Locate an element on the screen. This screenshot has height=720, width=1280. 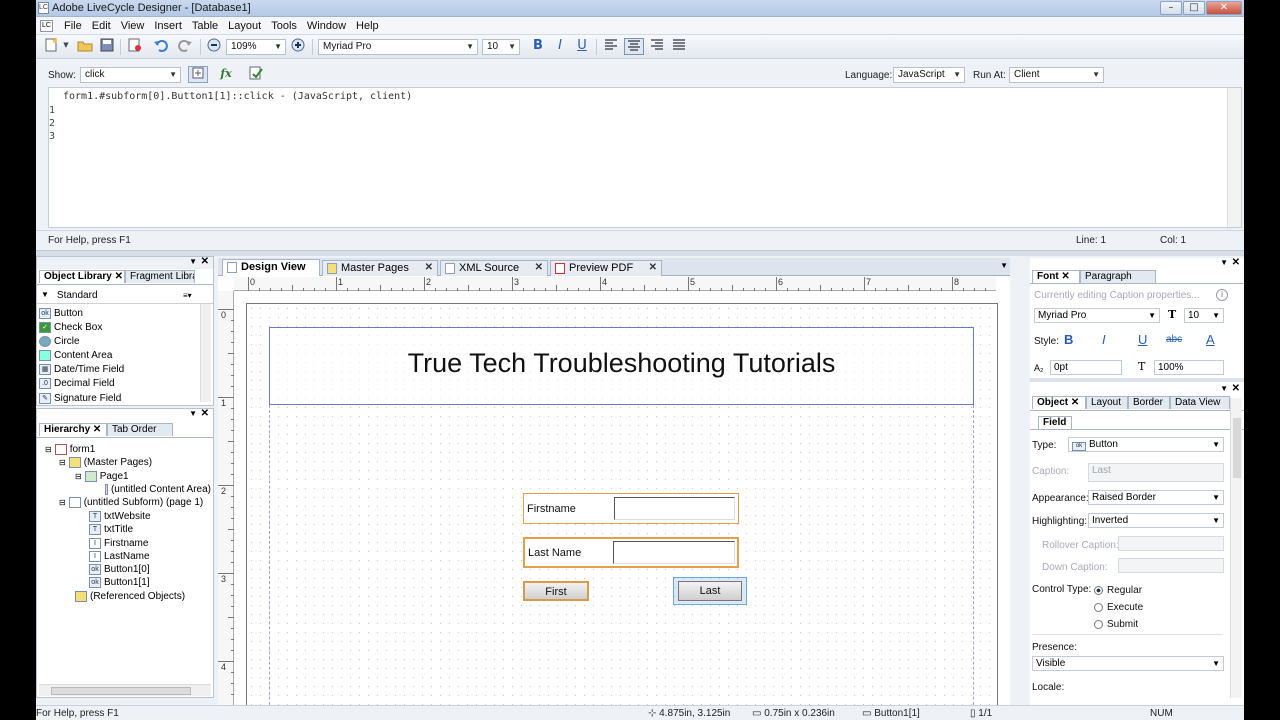
minimize-button: – is located at coordinates (1171, 8).